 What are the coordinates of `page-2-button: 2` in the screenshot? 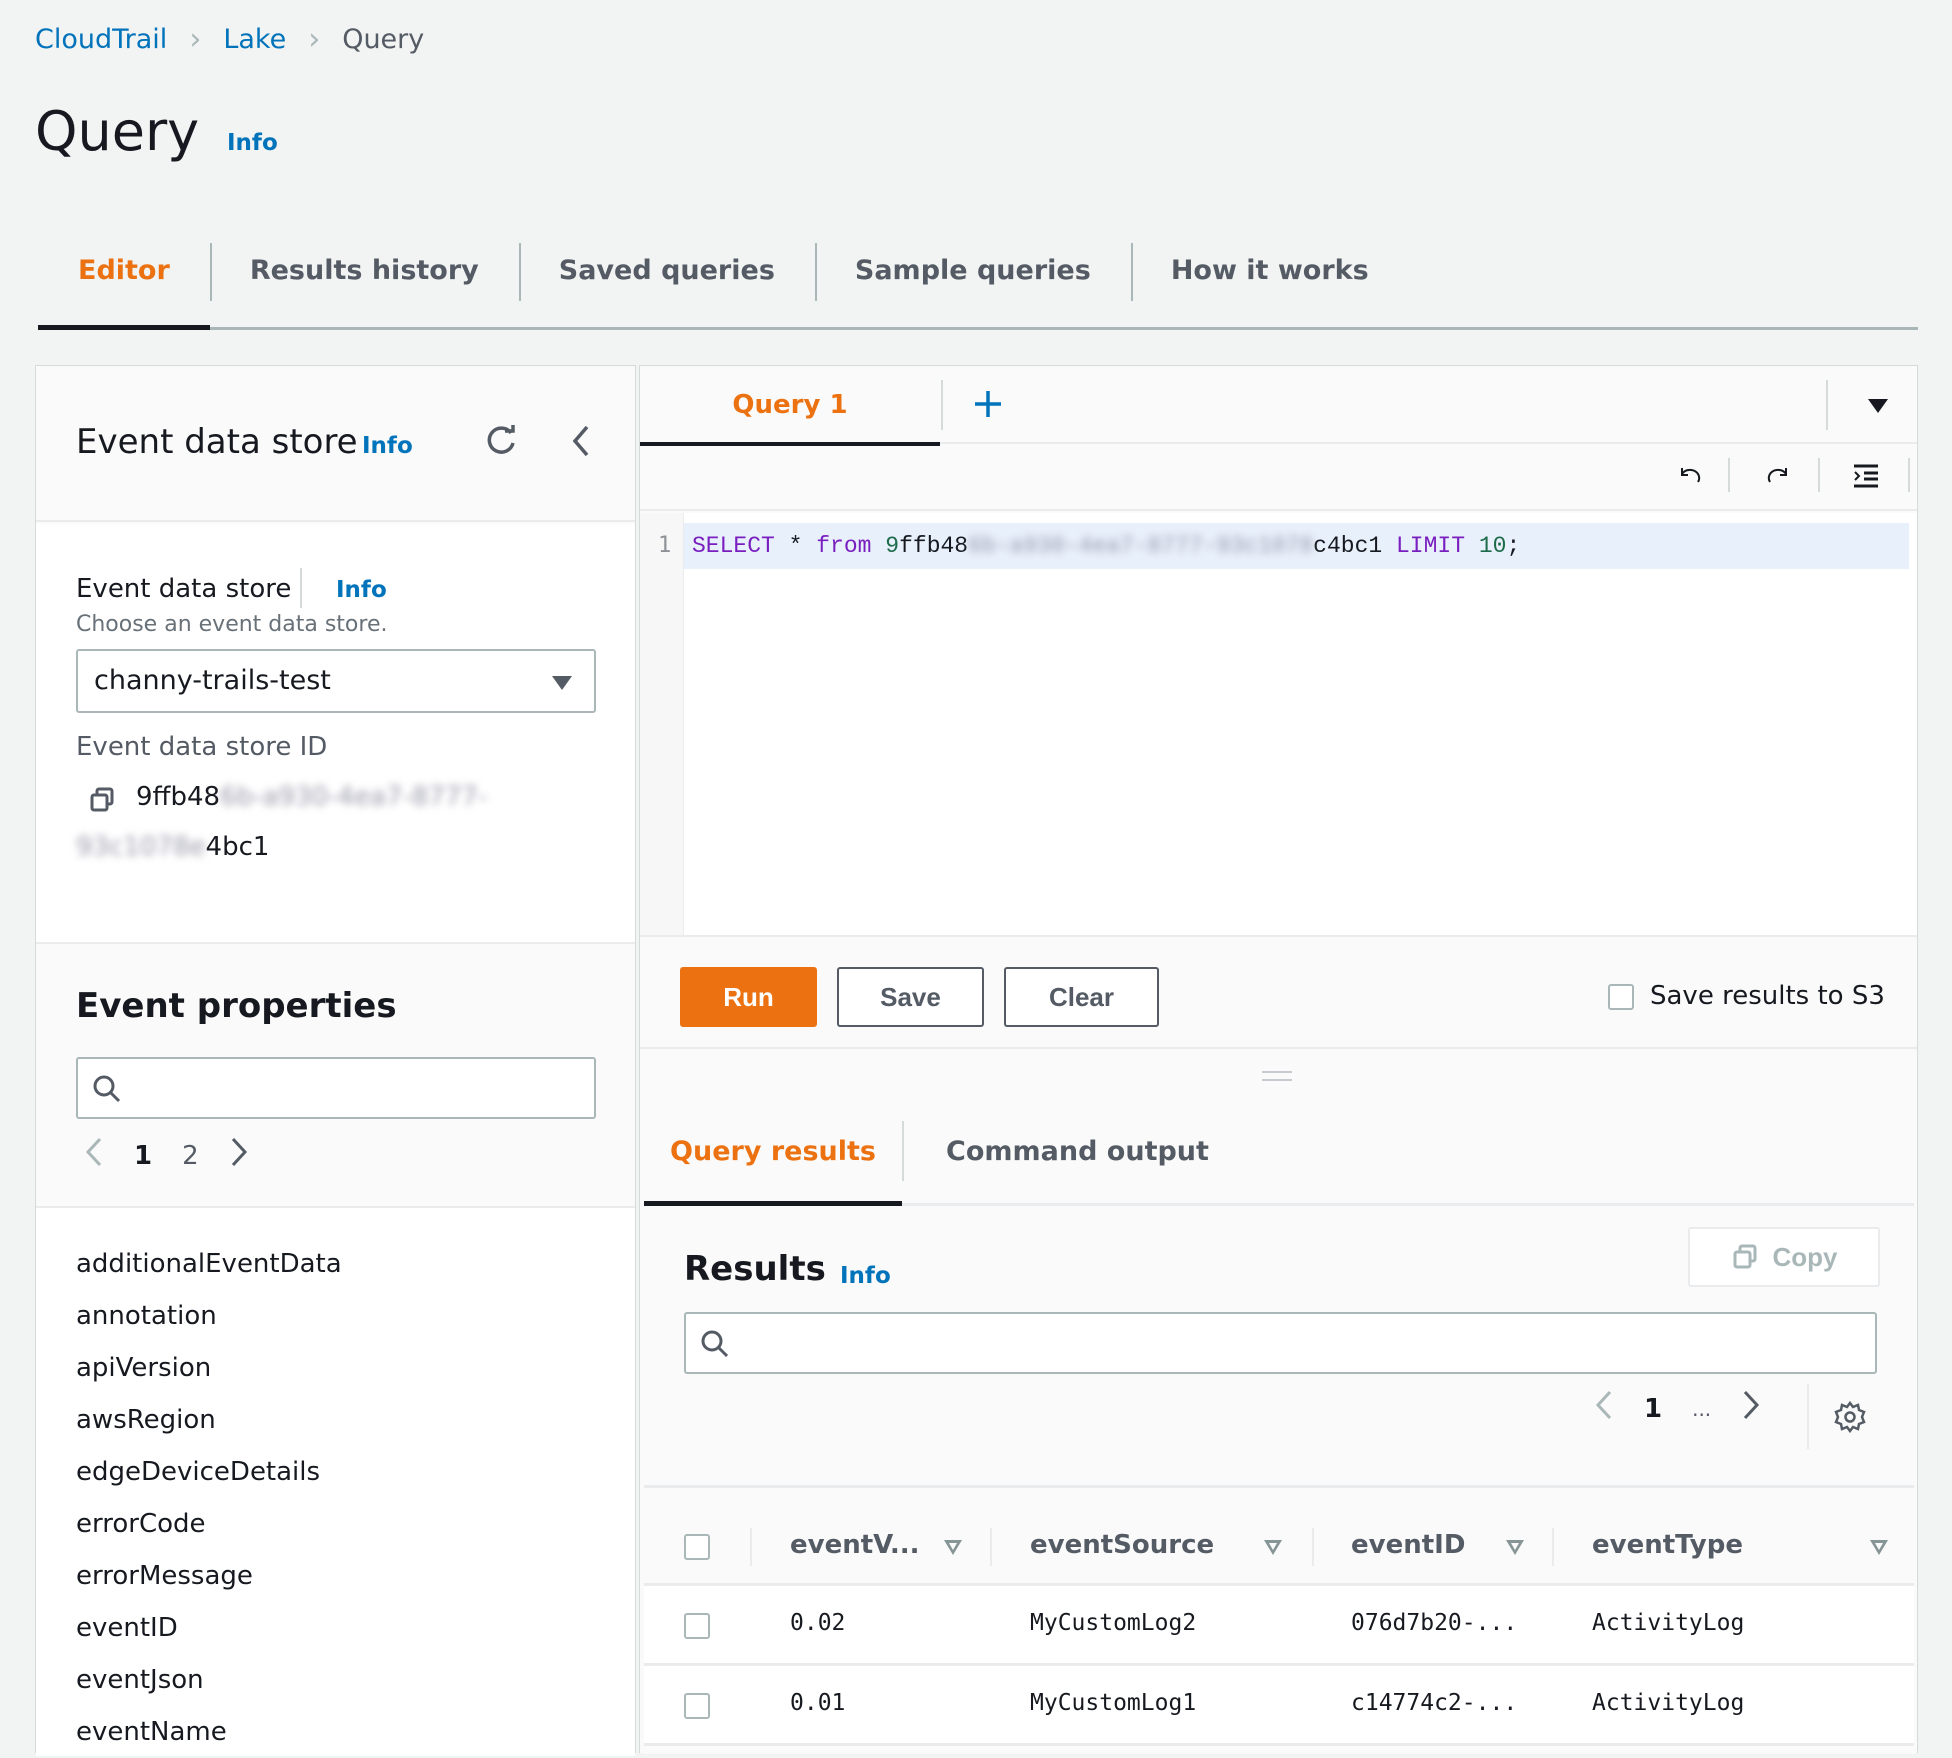 It's located at (190, 1156).